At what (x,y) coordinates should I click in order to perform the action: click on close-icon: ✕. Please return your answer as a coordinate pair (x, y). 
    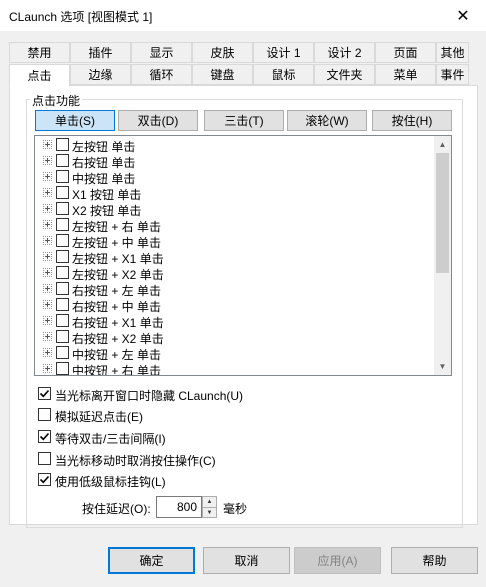
    Looking at the image, I should click on (463, 15).